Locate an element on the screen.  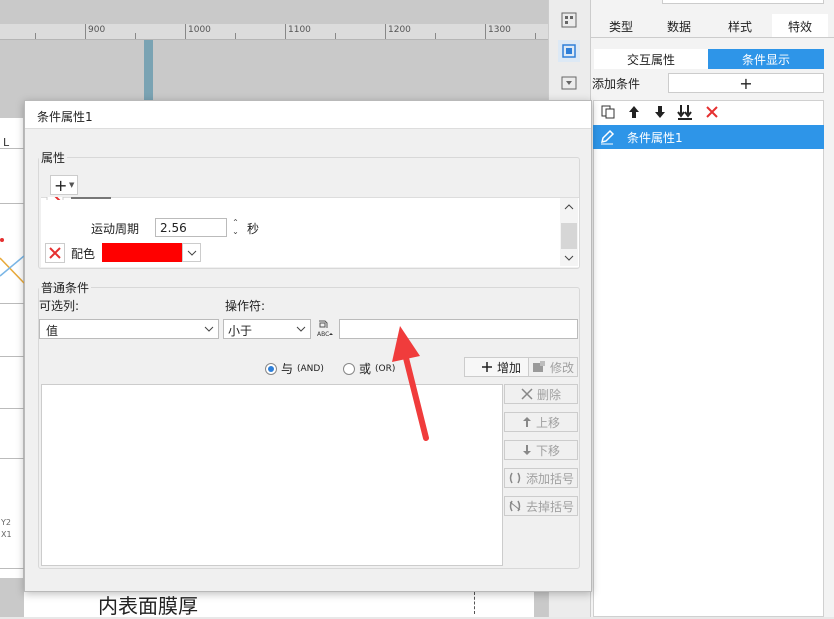
period-input: 2.56 is located at coordinates (191, 227).